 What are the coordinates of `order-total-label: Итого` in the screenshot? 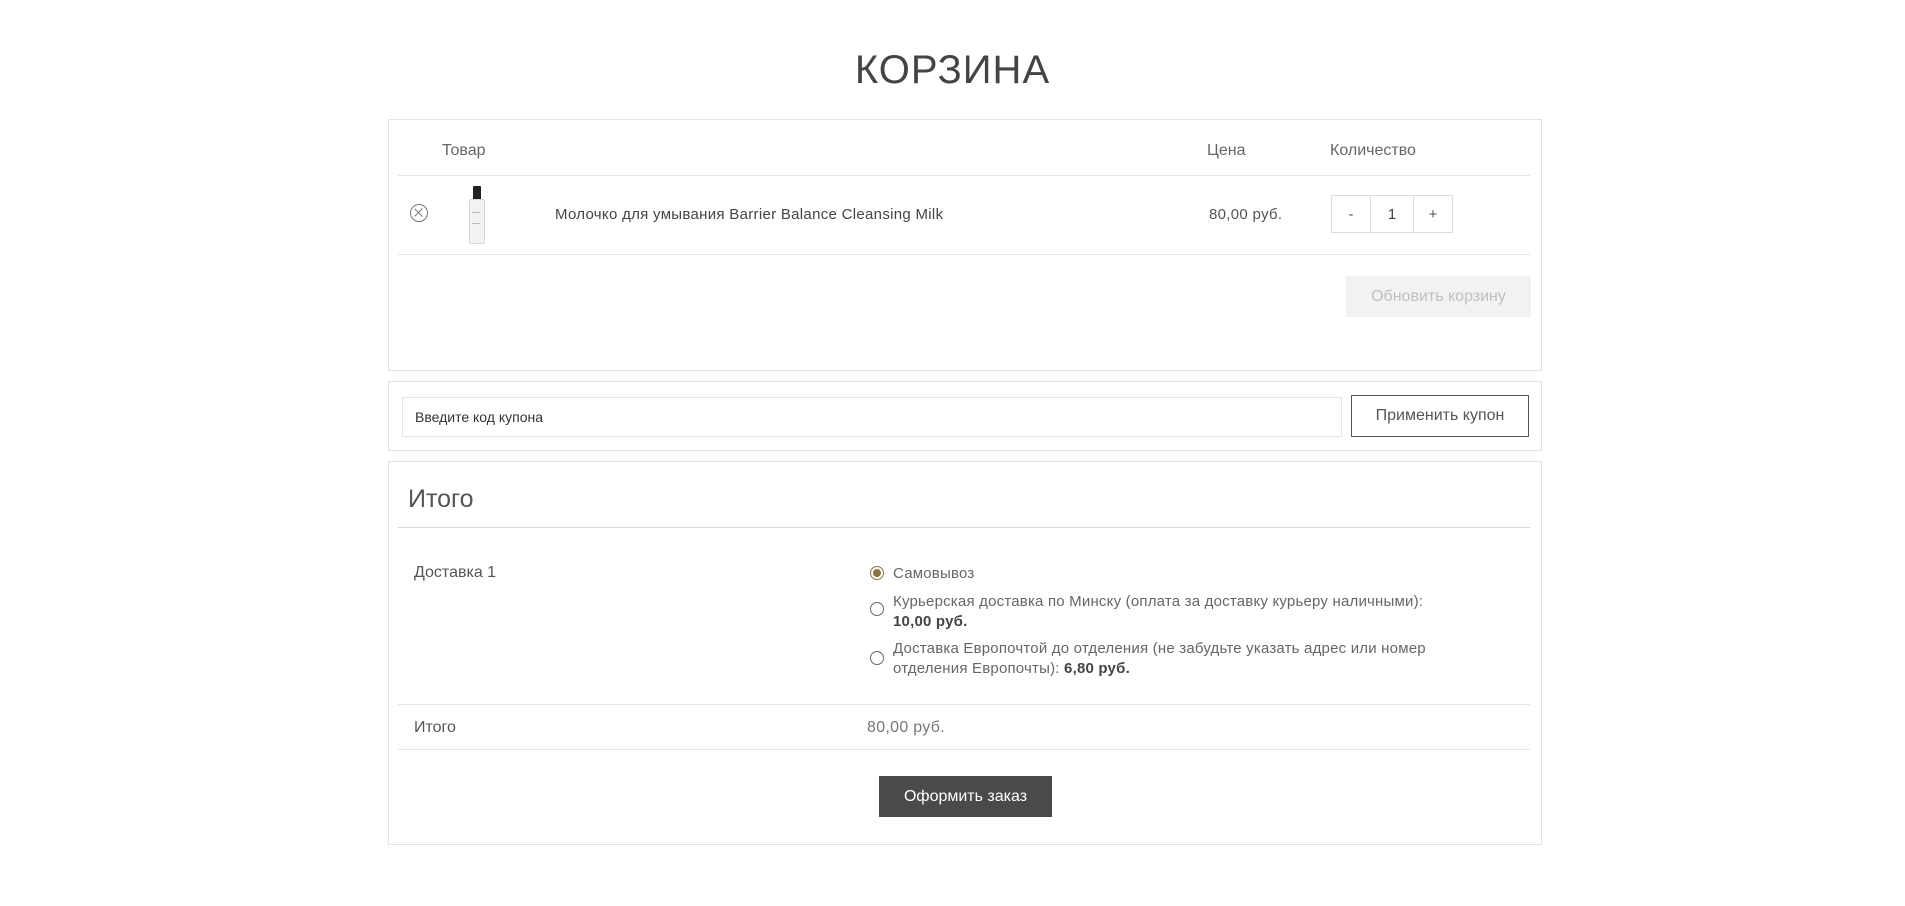 It's located at (435, 727).